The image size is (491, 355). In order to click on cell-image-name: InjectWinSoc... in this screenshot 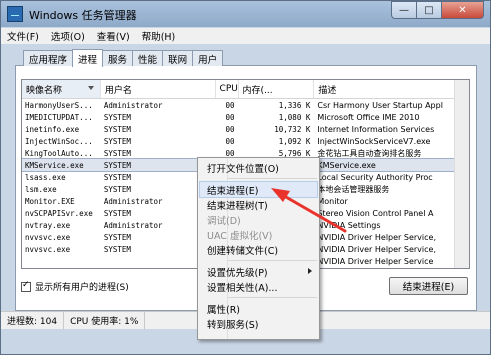, I will do `click(59, 141)`.